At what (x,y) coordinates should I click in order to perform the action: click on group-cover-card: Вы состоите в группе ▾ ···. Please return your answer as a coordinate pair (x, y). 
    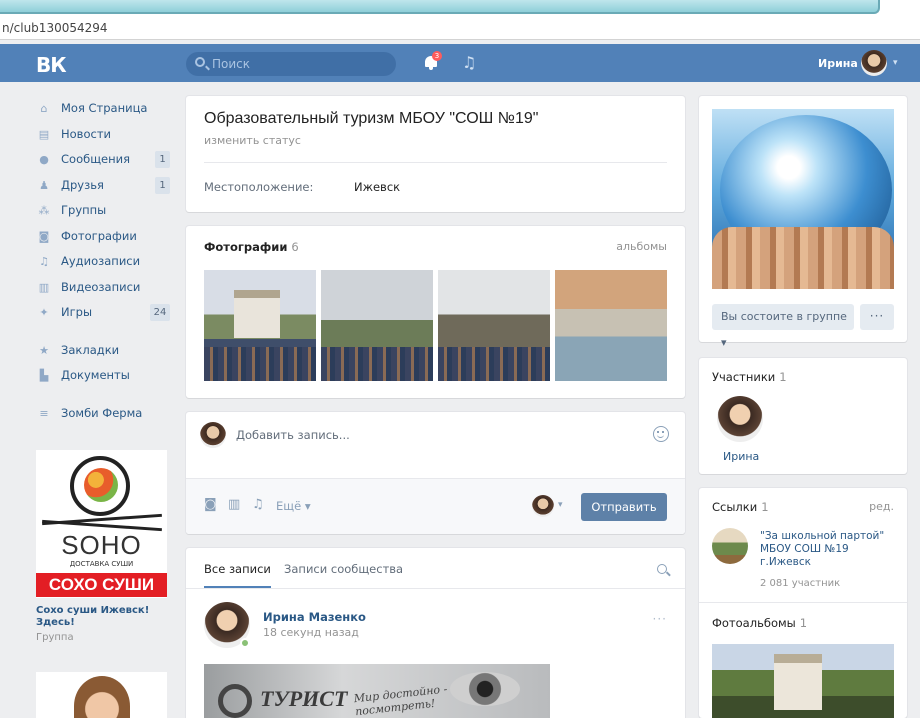
    Looking at the image, I should click on (803, 222).